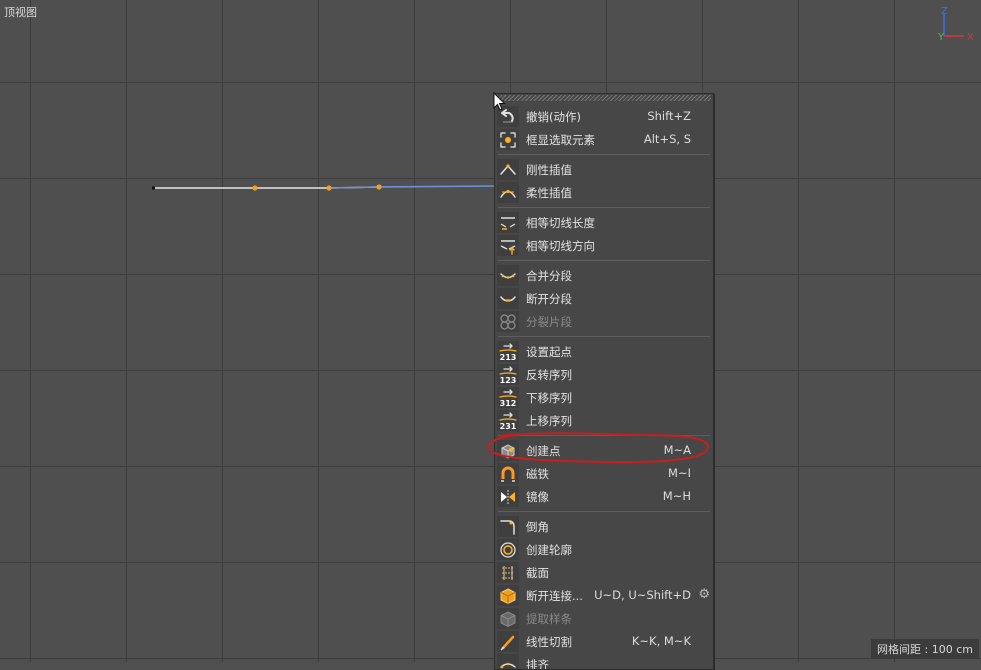  What do you see at coordinates (619, 352) in the screenshot?
I see `menu-item-label: 设置起点` at bounding box center [619, 352].